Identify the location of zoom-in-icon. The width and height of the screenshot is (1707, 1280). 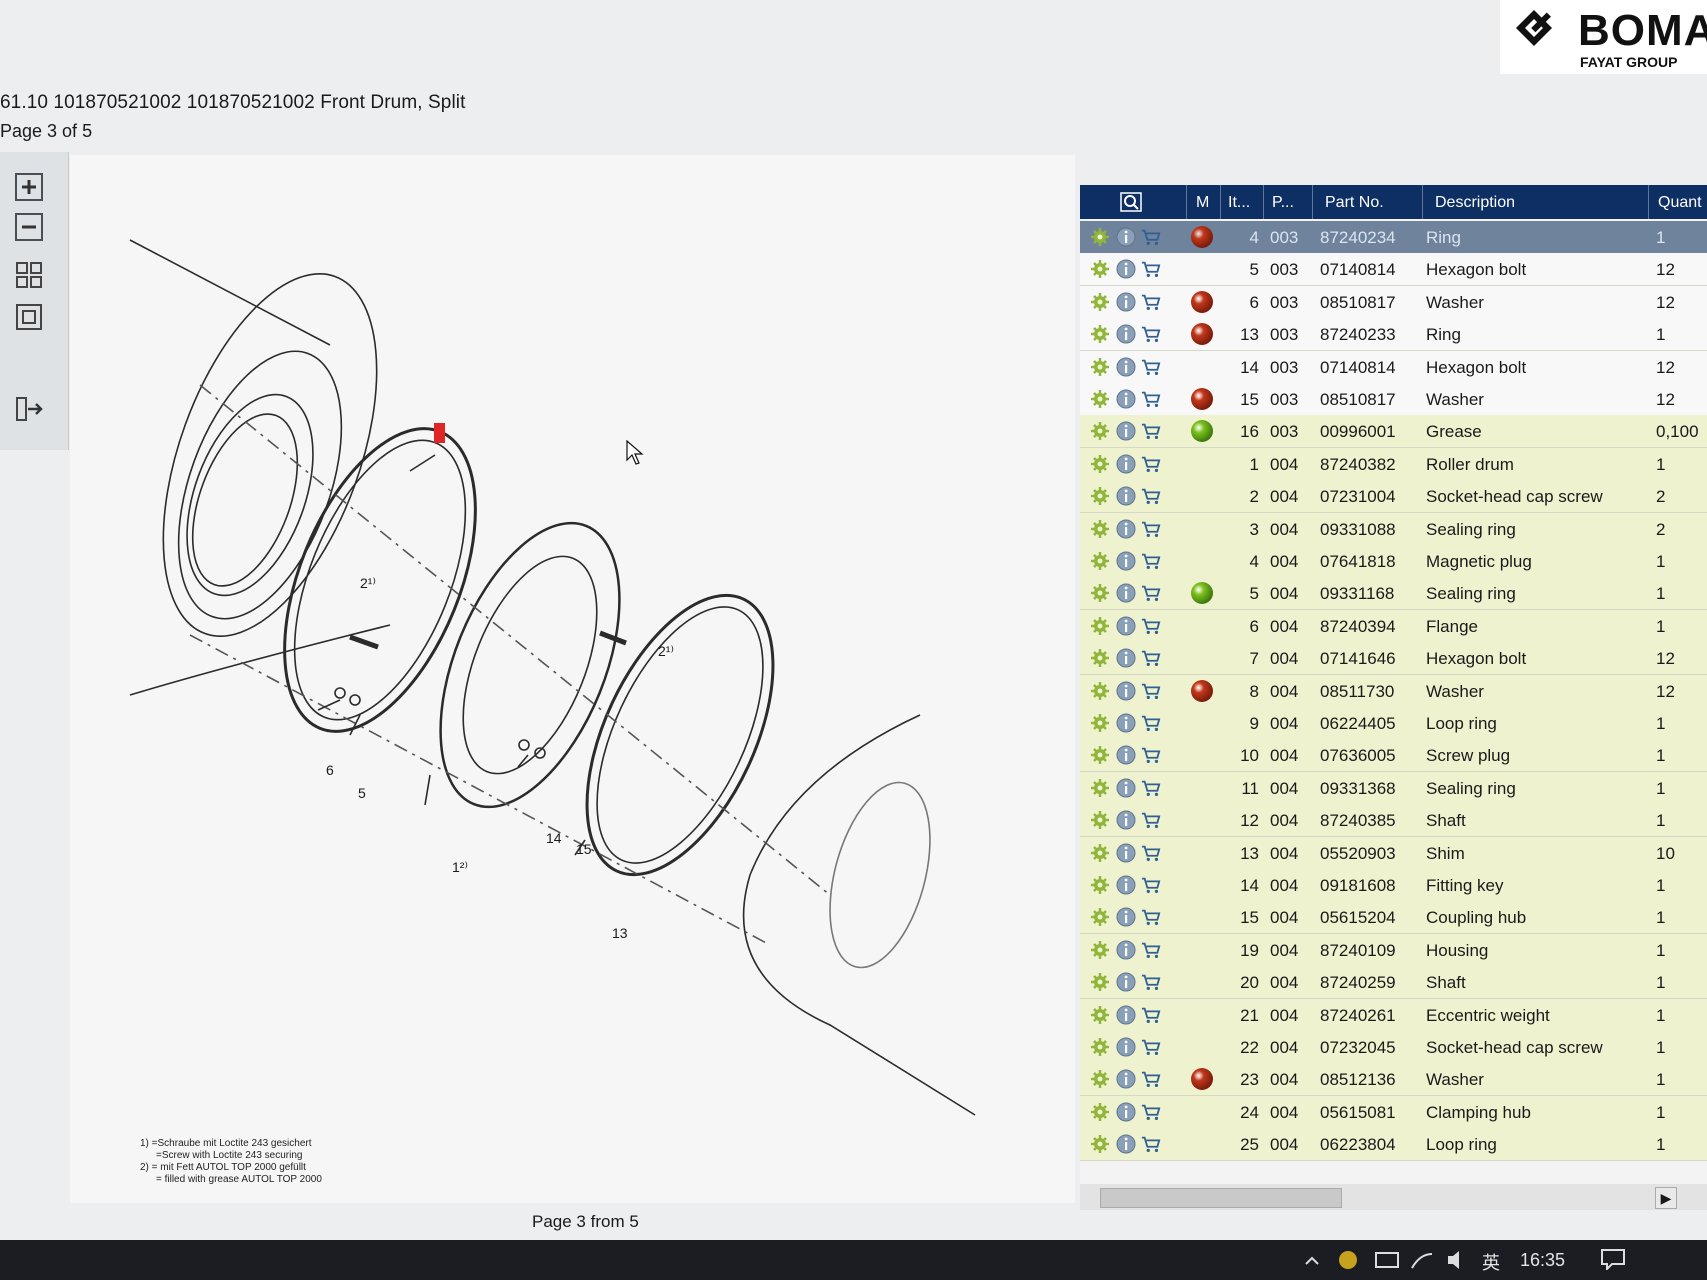
(29, 187).